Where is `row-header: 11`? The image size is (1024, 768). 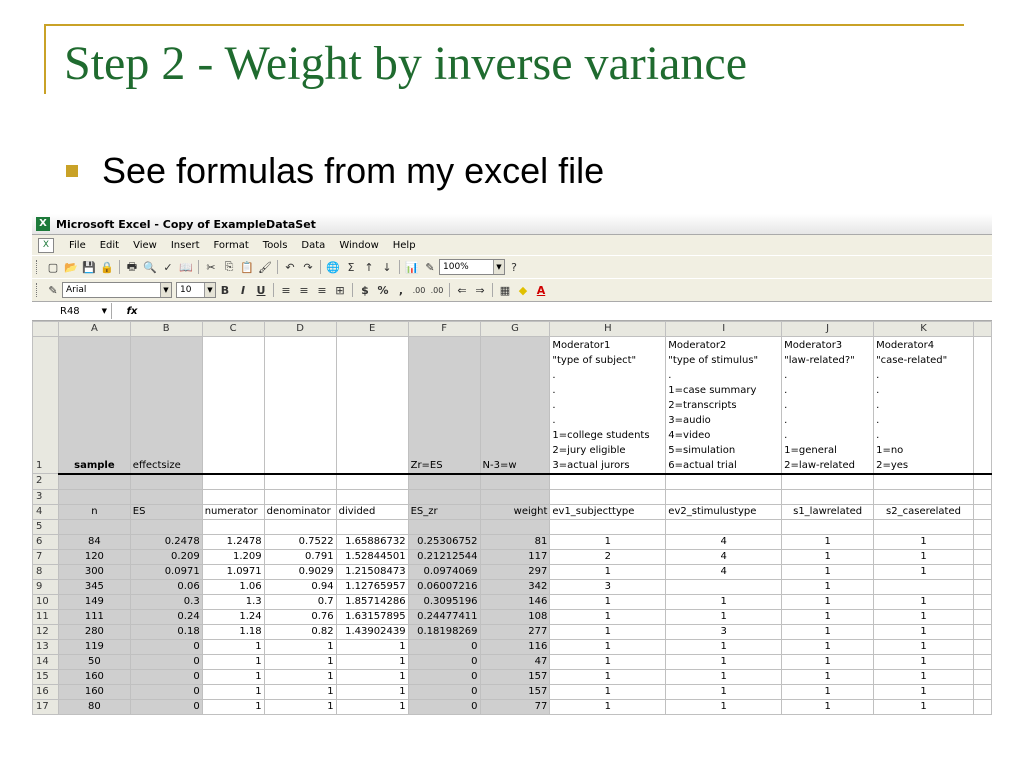 row-header: 11 is located at coordinates (45, 616).